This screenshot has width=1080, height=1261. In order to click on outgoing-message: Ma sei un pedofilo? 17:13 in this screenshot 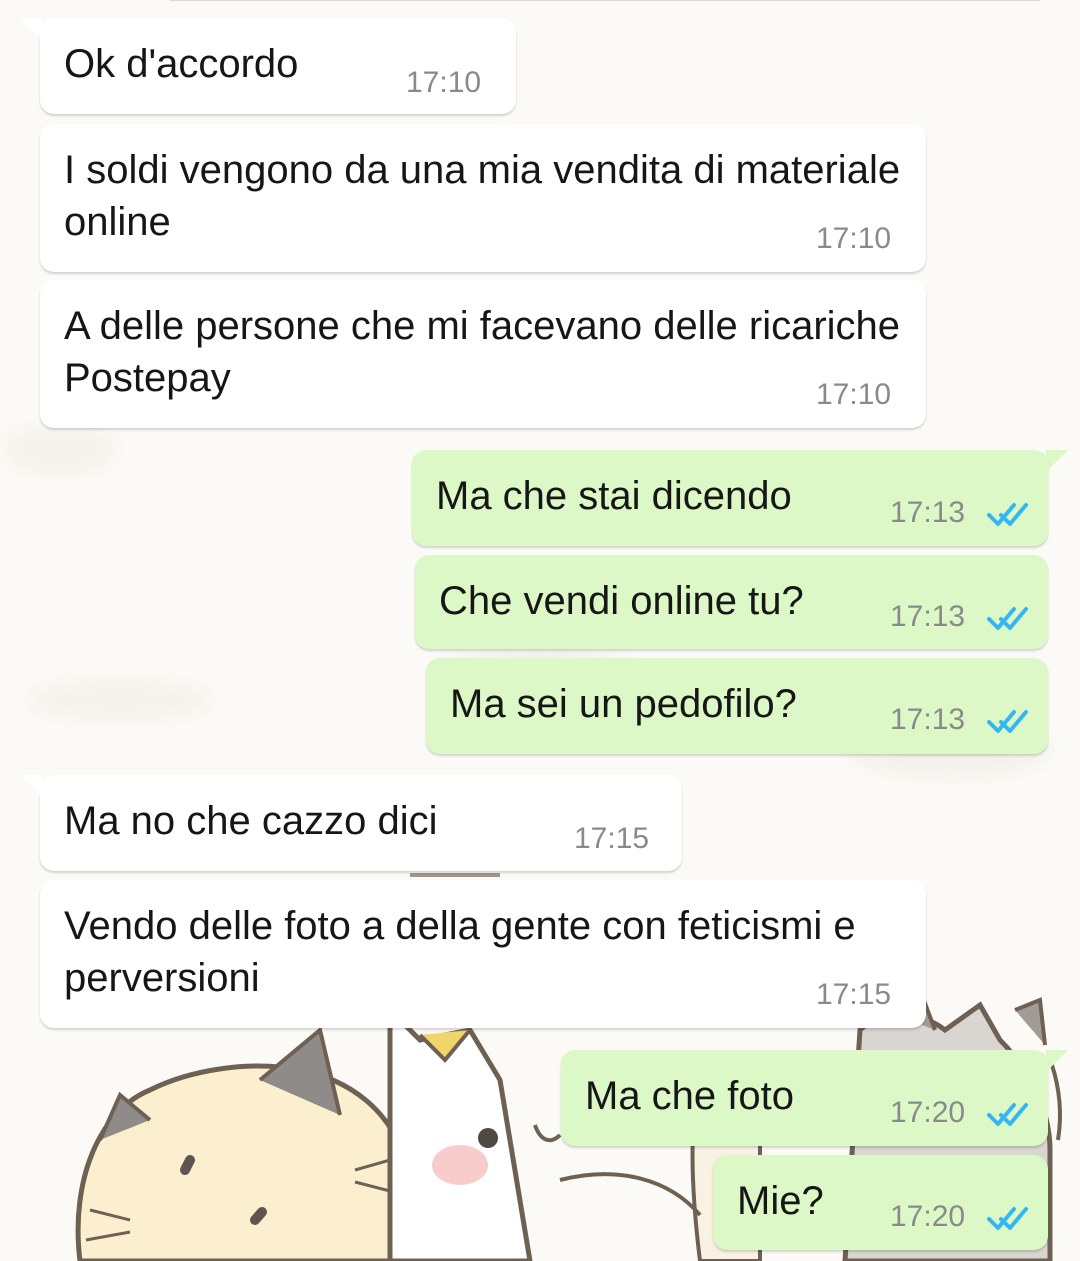, I will do `click(737, 706)`.